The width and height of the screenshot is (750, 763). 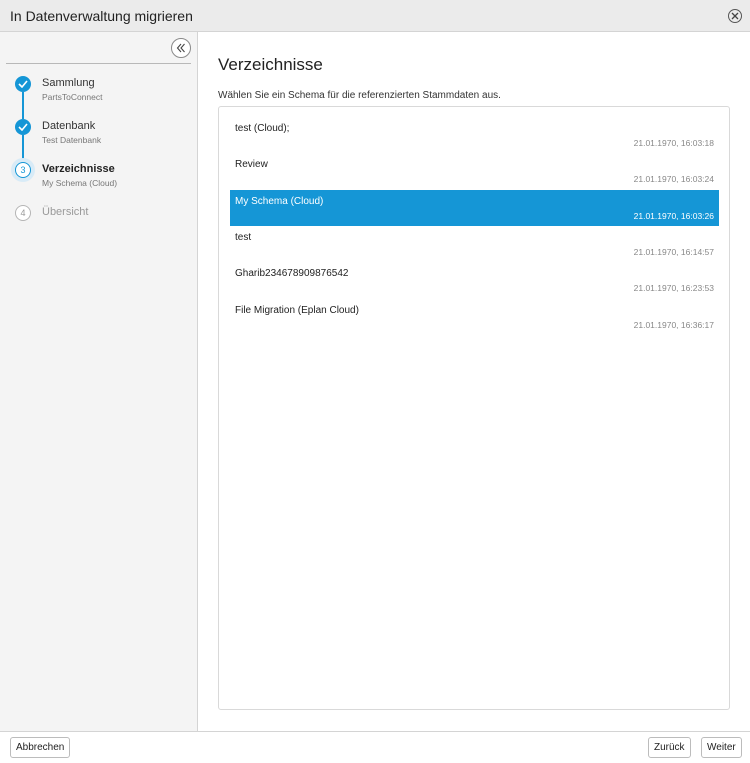 I want to click on dialog-footer: Abbrechen Zurück Weiter, so click(x=375, y=747).